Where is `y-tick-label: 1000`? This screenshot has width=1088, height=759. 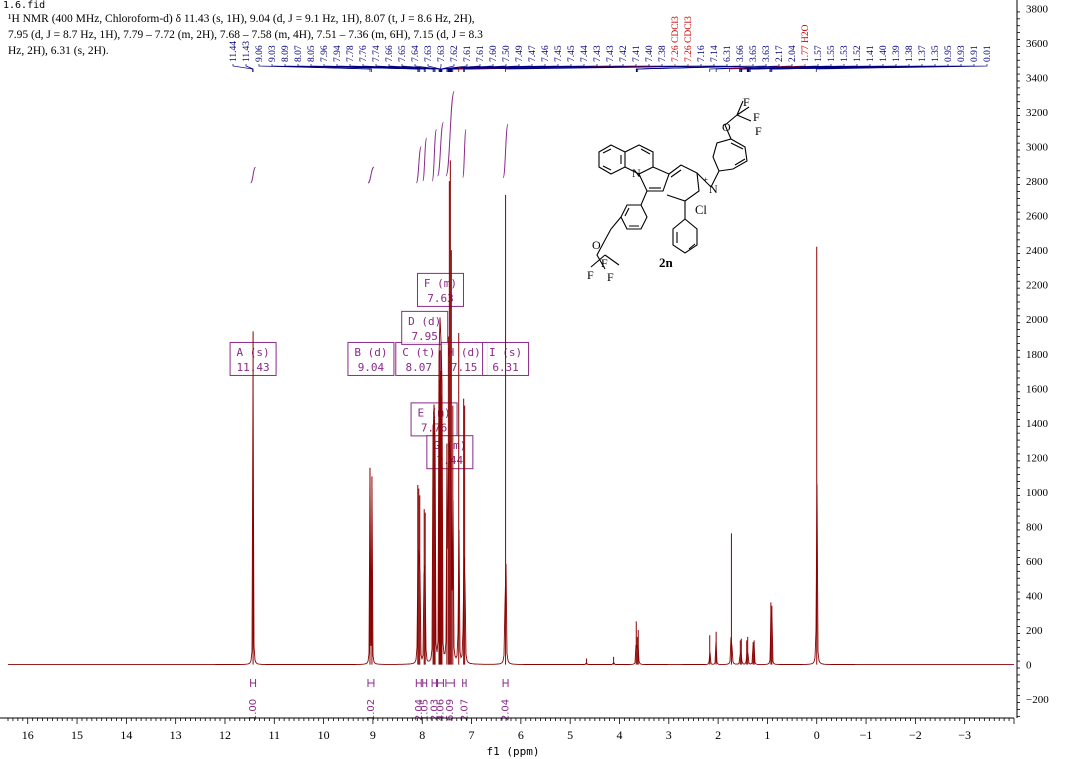 y-tick-label: 1000 is located at coordinates (1037, 493).